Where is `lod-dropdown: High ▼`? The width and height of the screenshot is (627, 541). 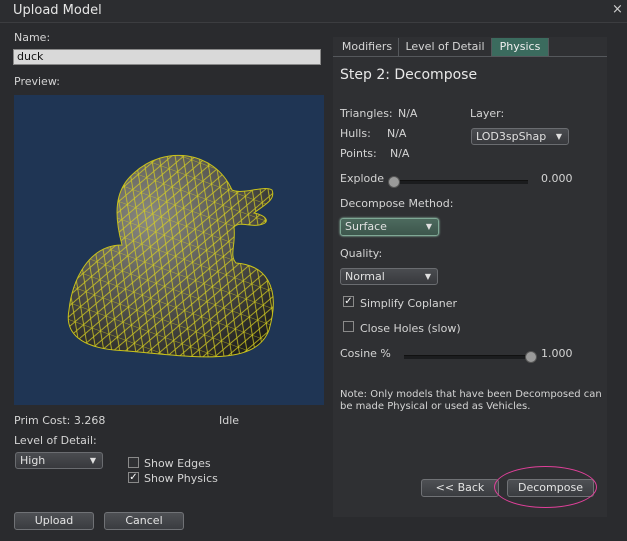
lod-dropdown: High ▼ is located at coordinates (59, 460).